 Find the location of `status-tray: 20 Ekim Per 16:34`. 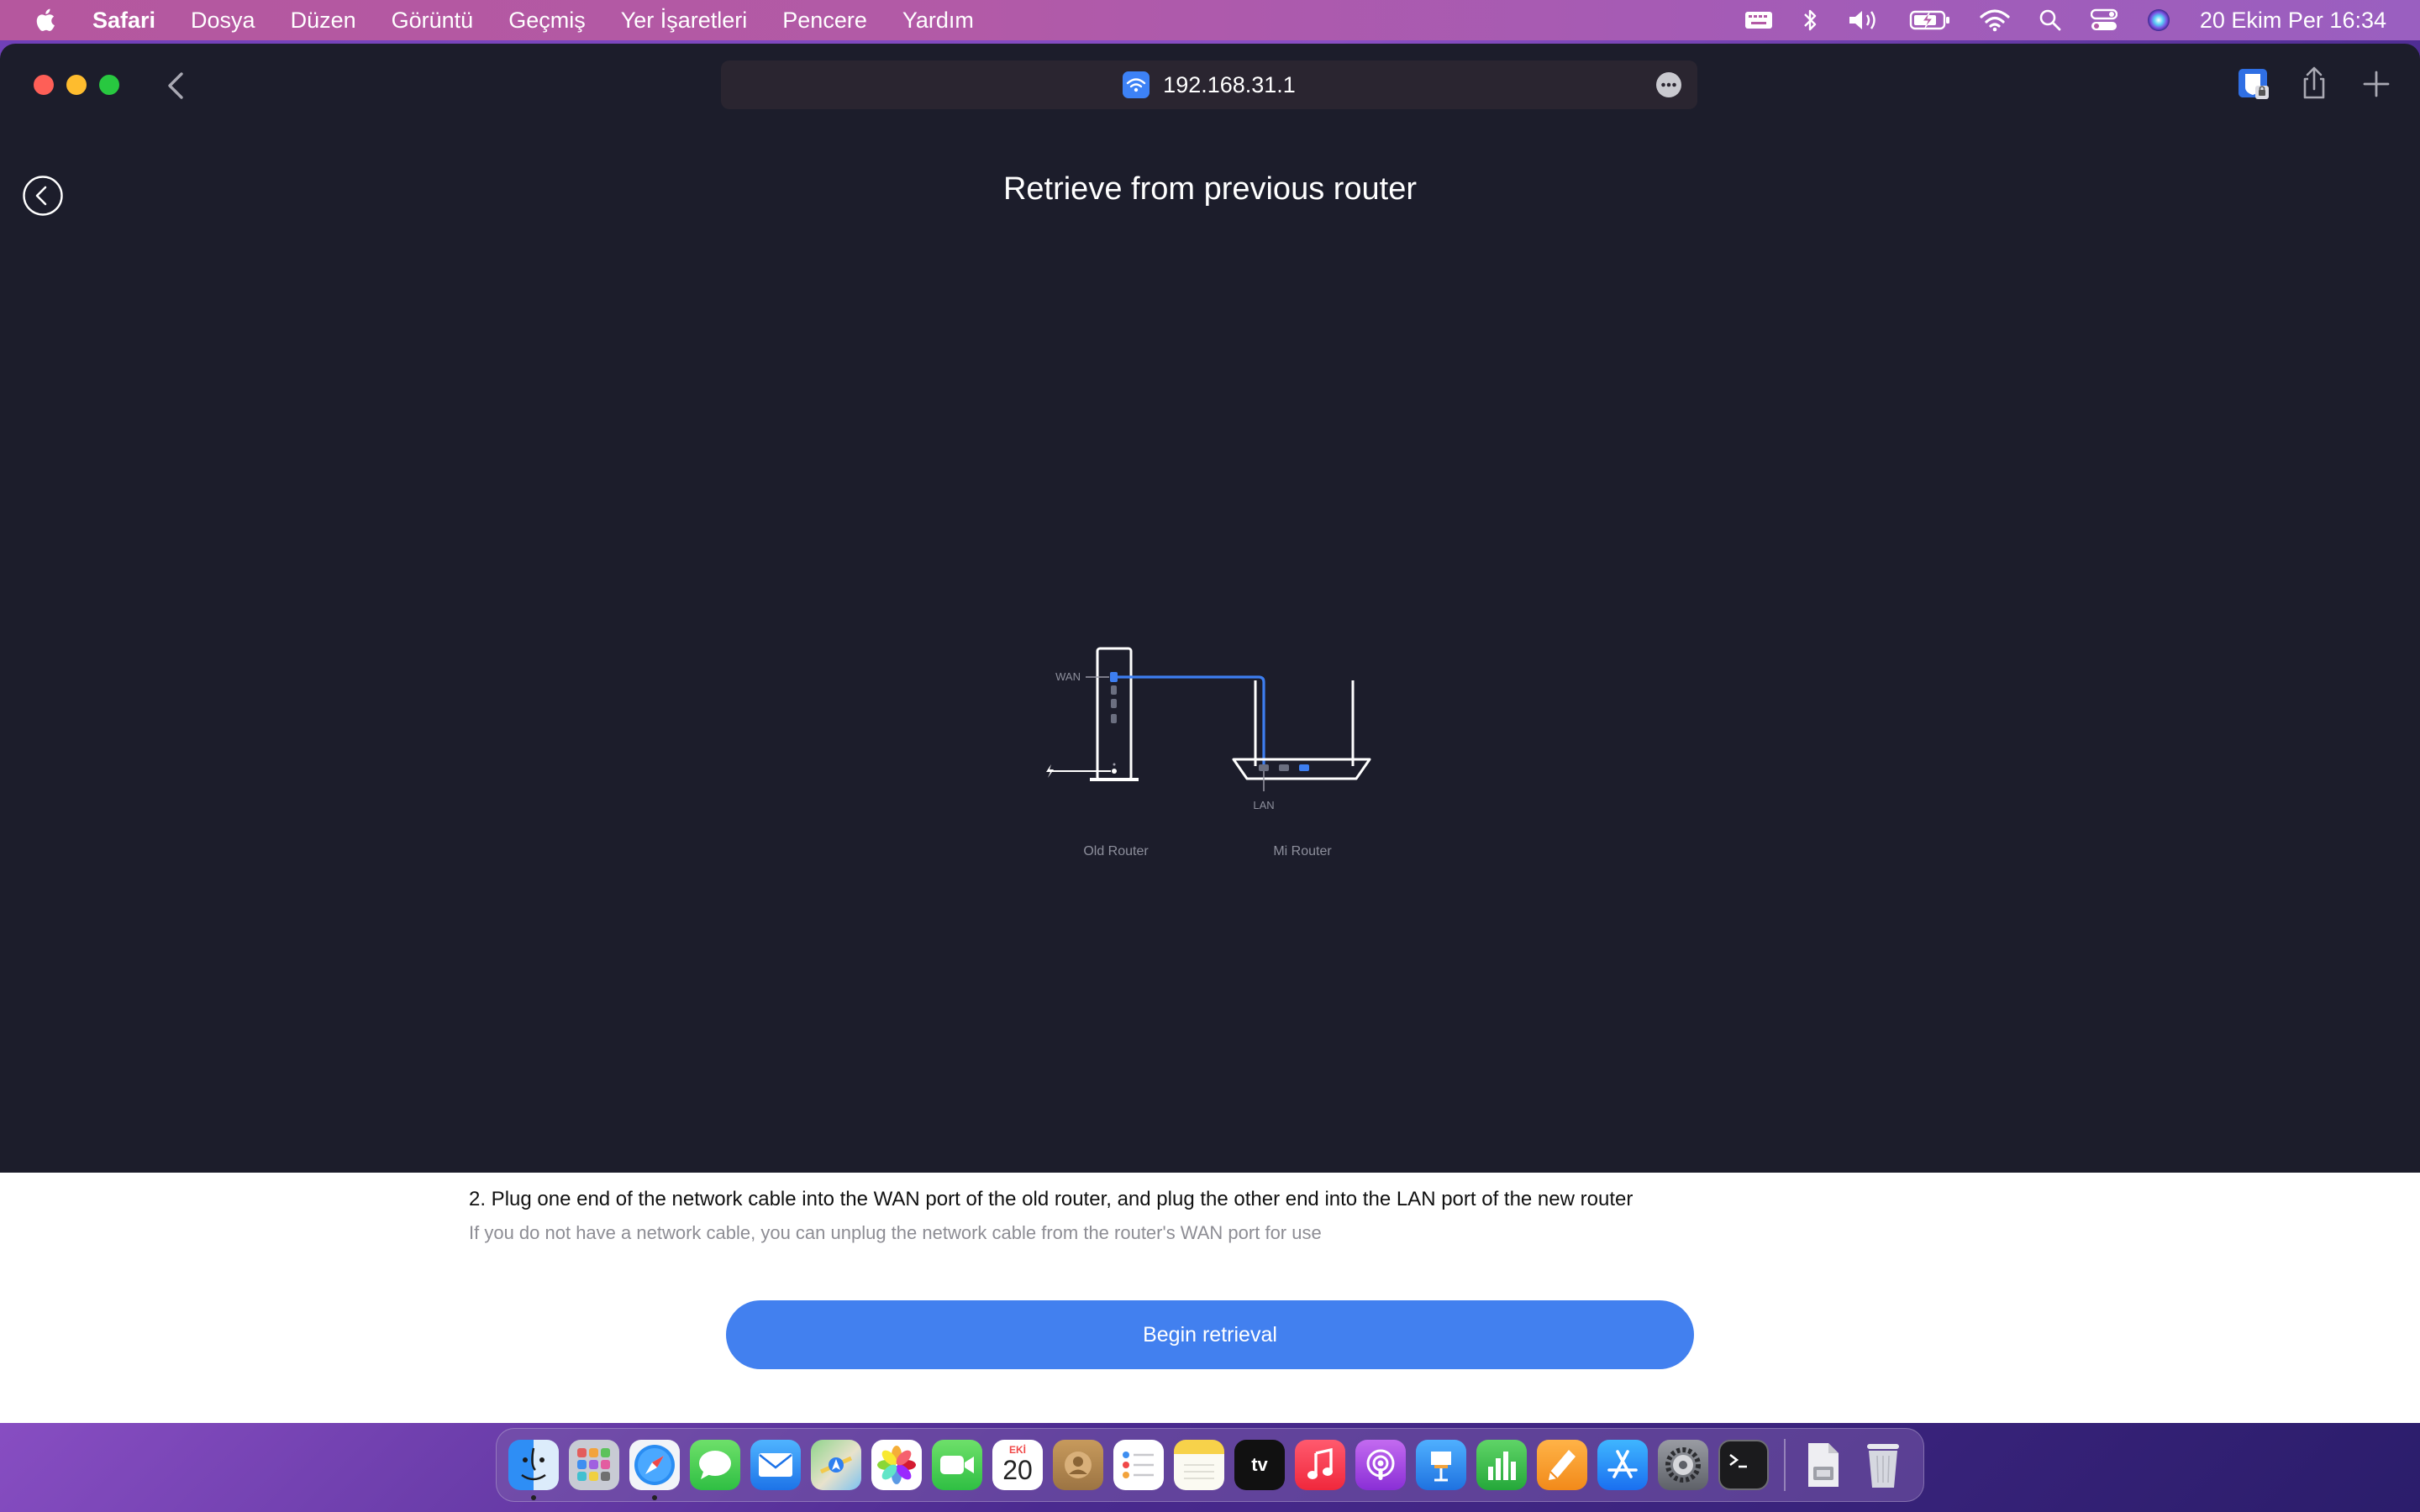

status-tray: 20 Ekim Per 16:34 is located at coordinates (2051, 20).